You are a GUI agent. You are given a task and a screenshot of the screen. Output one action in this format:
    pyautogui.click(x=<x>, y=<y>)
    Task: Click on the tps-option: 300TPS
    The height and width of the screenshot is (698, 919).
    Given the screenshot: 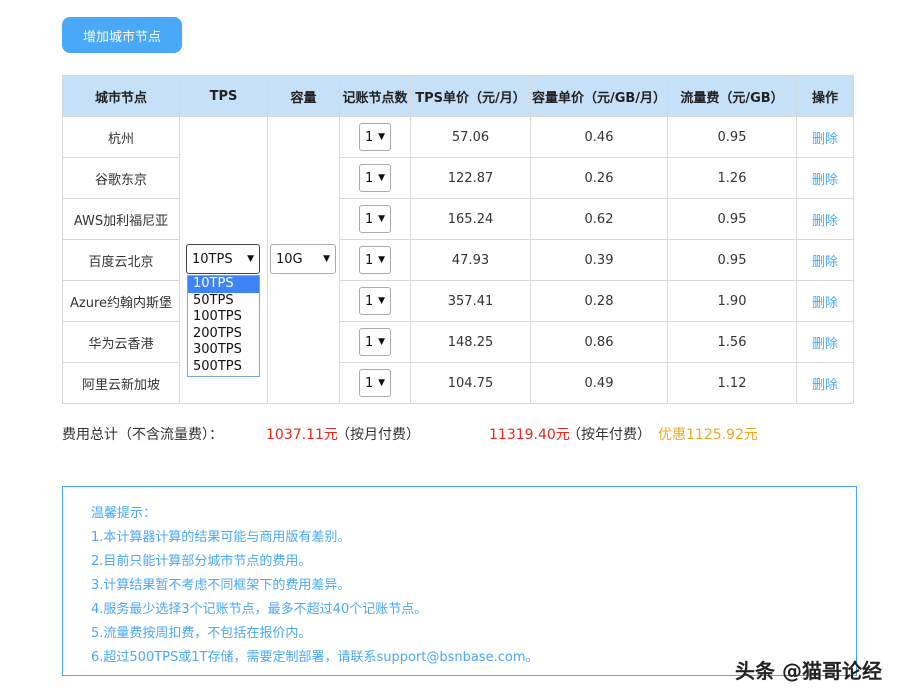 What is the action you would take?
    pyautogui.click(x=223, y=350)
    